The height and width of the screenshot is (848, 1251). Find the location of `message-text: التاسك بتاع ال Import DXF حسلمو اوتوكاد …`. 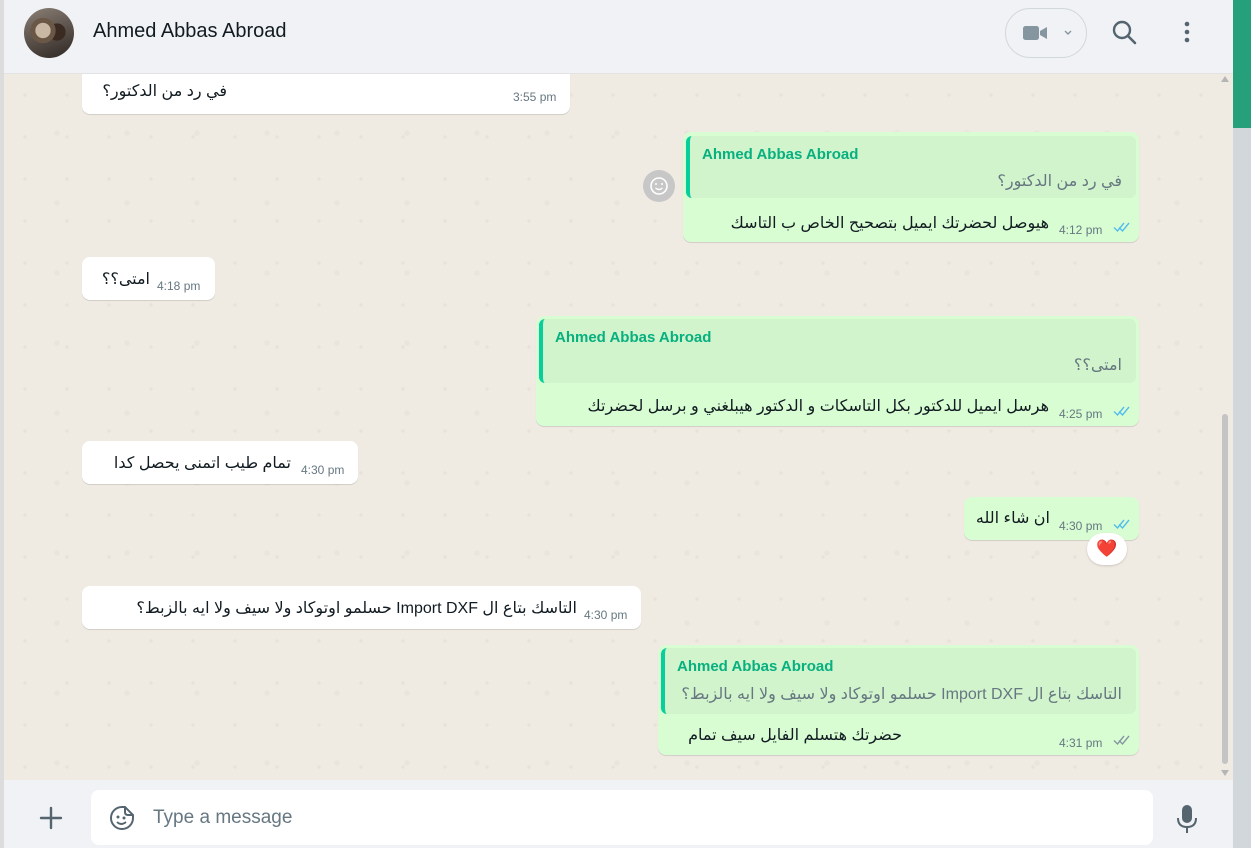

message-text: التاسك بتاع ال Import DXF حسلمو اوتوكاد … is located at coordinates (356, 608).